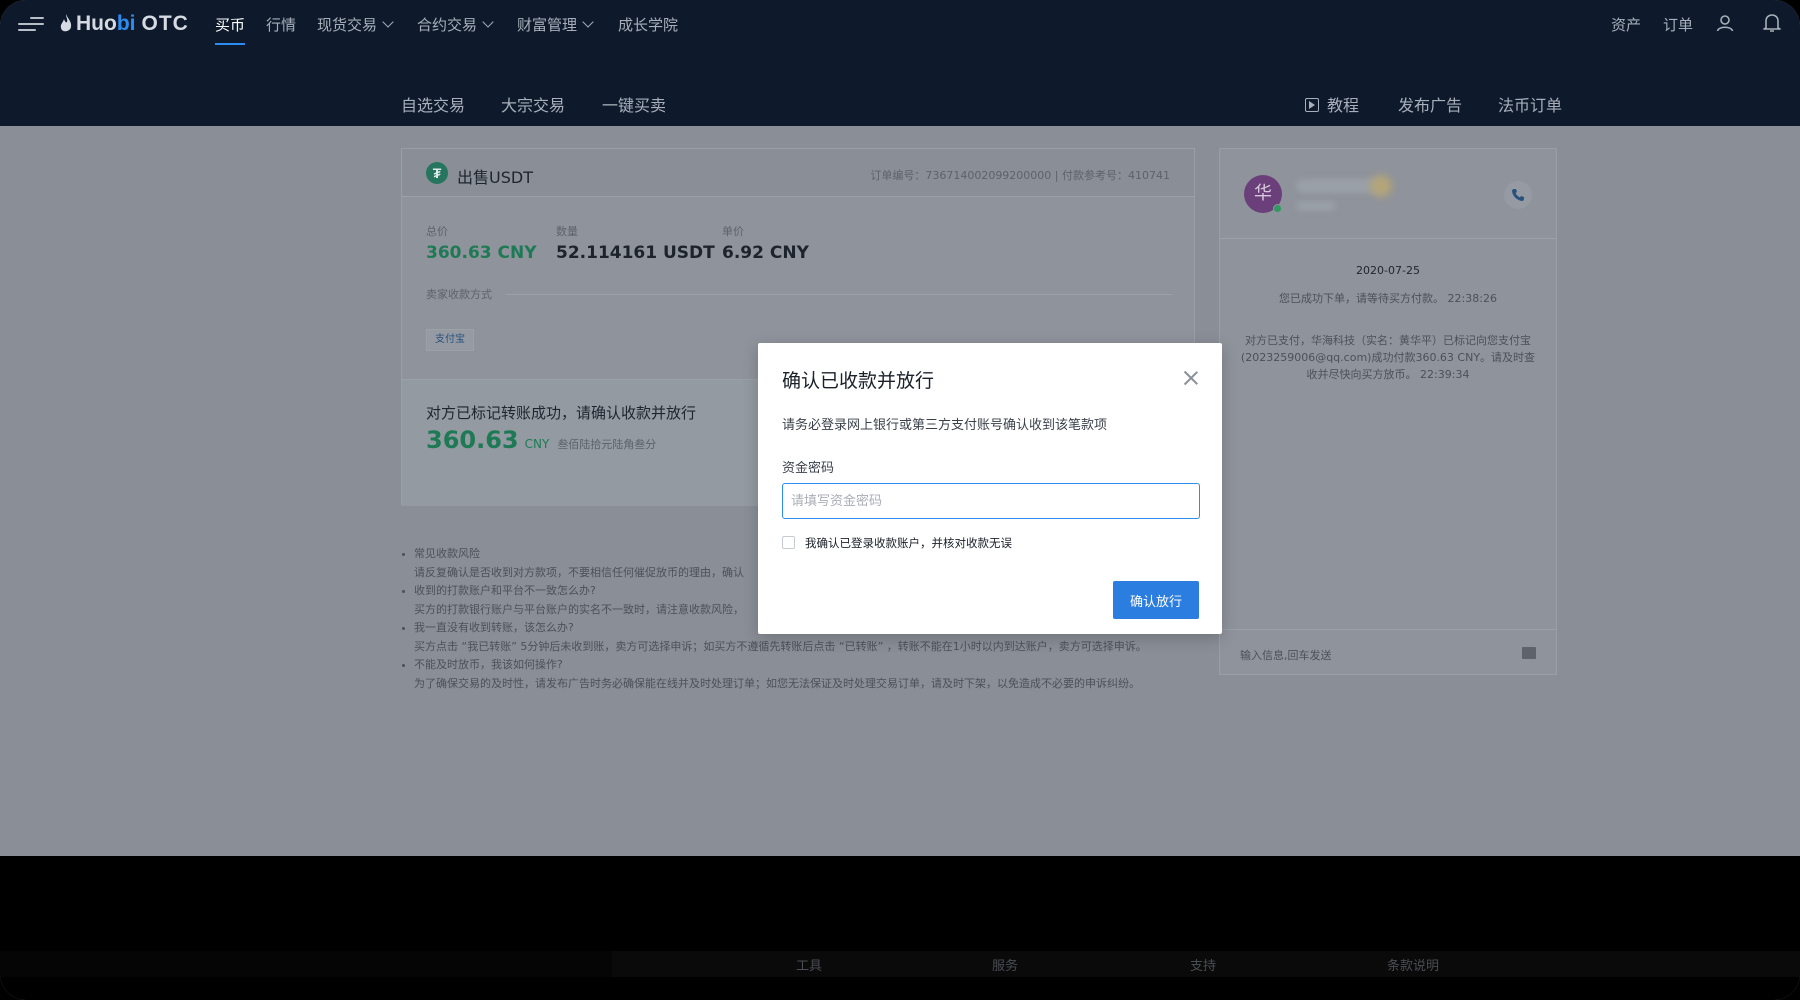 This screenshot has height=1000, width=1800. I want to click on order-number: 订单编号：736714002099200000 | 付款参考号：410741, so click(1020, 175).